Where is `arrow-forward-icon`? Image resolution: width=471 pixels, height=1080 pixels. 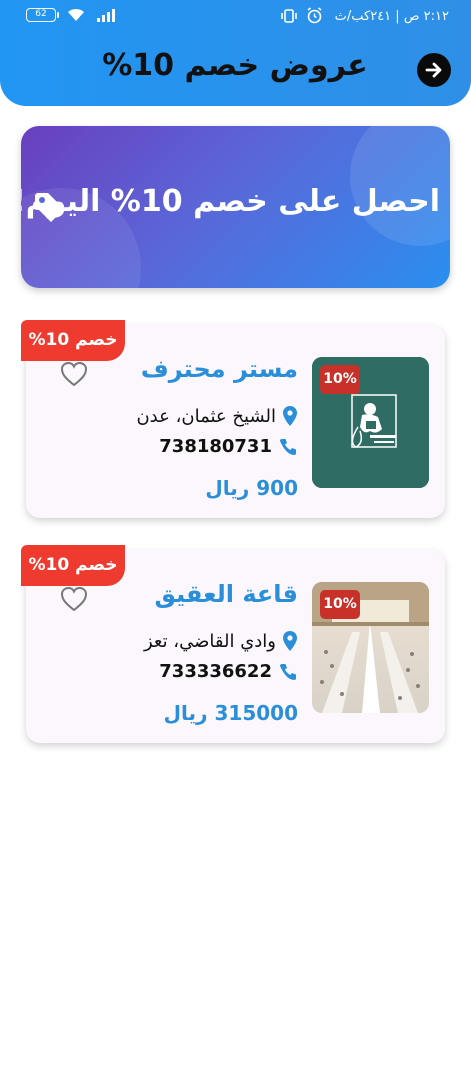
arrow-forward-icon is located at coordinates (433, 70).